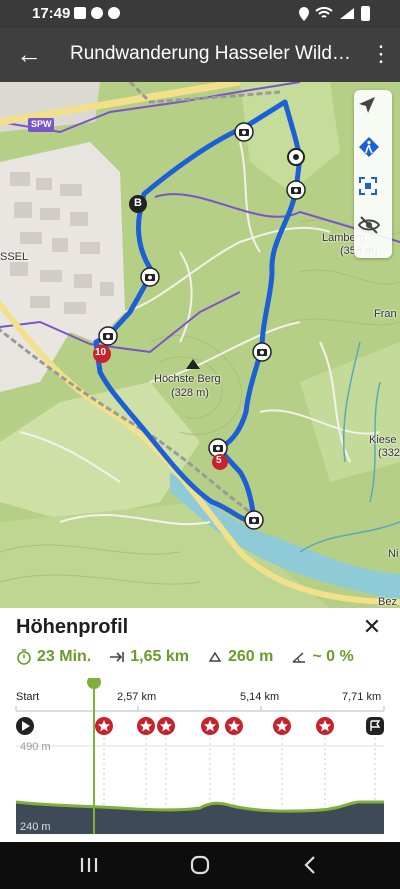  I want to click on hide-eye-icon, so click(373, 231).